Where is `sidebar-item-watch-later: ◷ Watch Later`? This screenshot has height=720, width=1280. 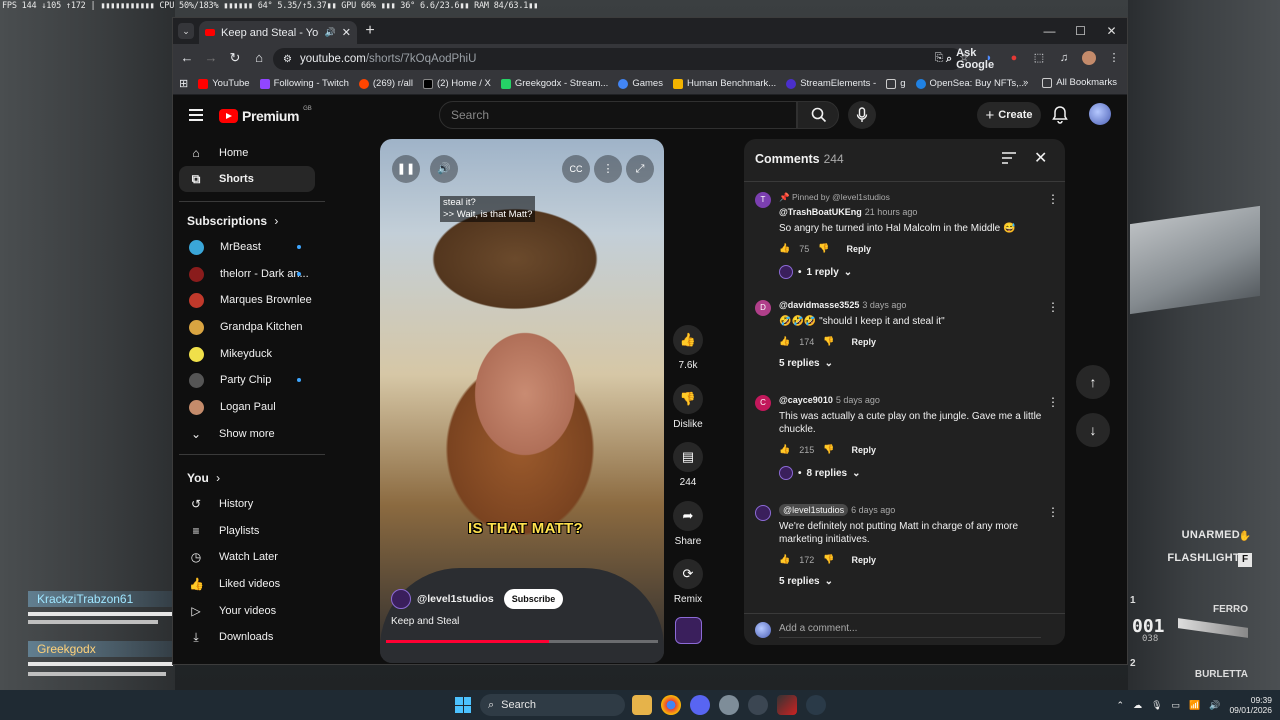 sidebar-item-watch-later: ◷ Watch Later is located at coordinates (247, 557).